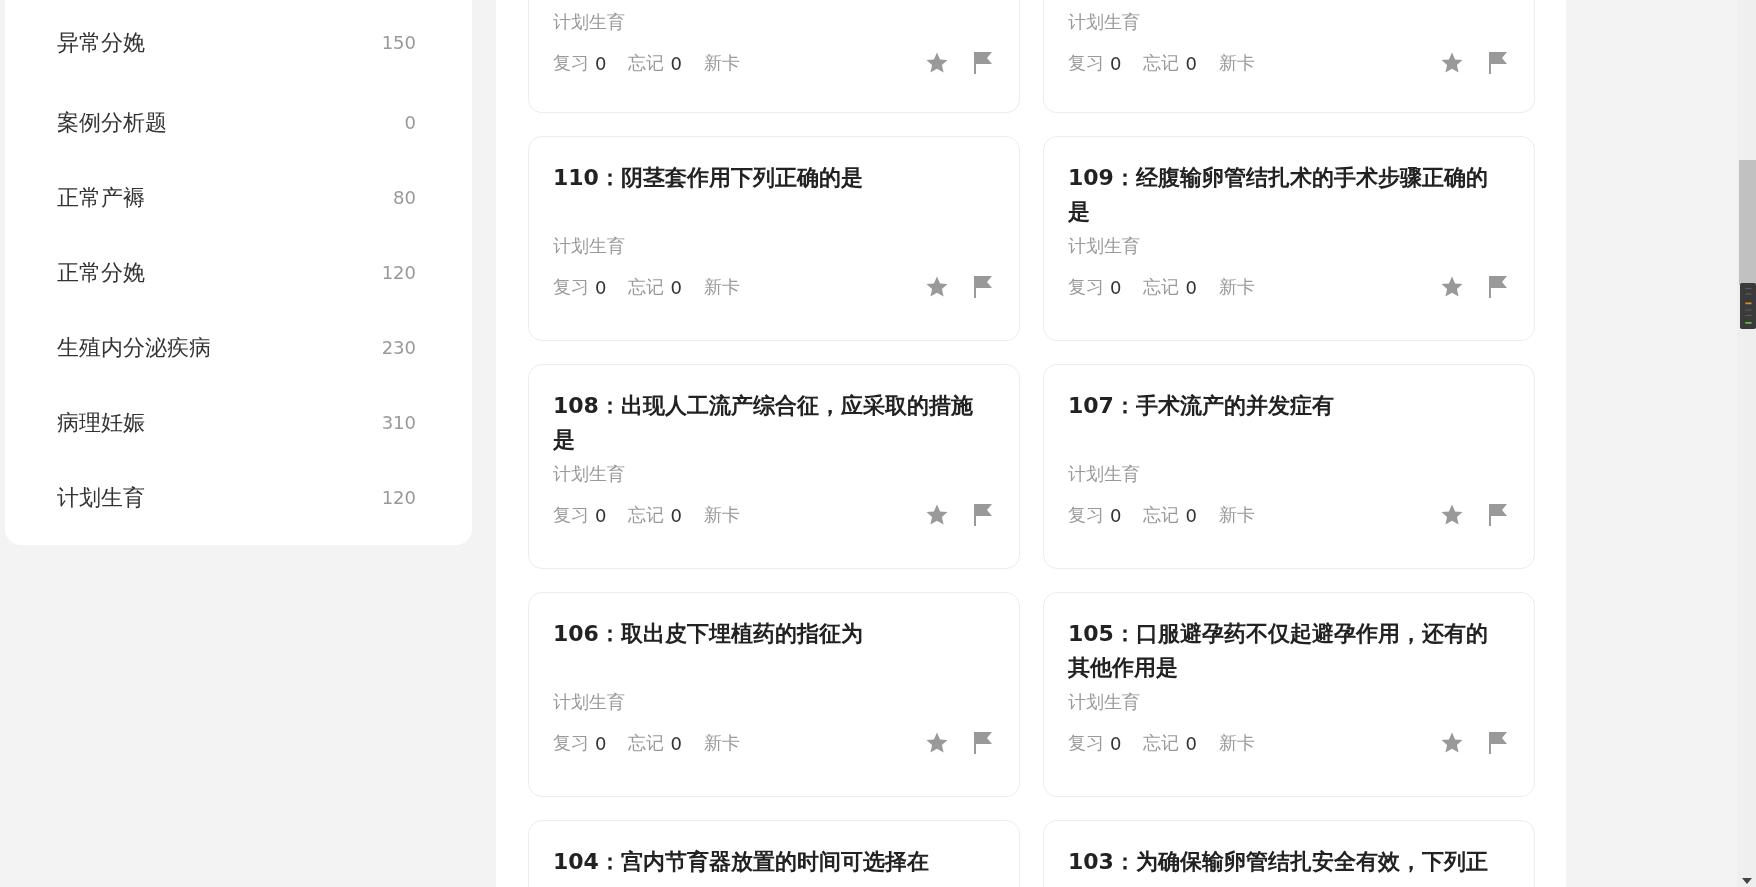 Image resolution: width=1756 pixels, height=887 pixels. What do you see at coordinates (708, 178) in the screenshot?
I see `question-title: 110：阴茎套作用下列正确的是` at bounding box center [708, 178].